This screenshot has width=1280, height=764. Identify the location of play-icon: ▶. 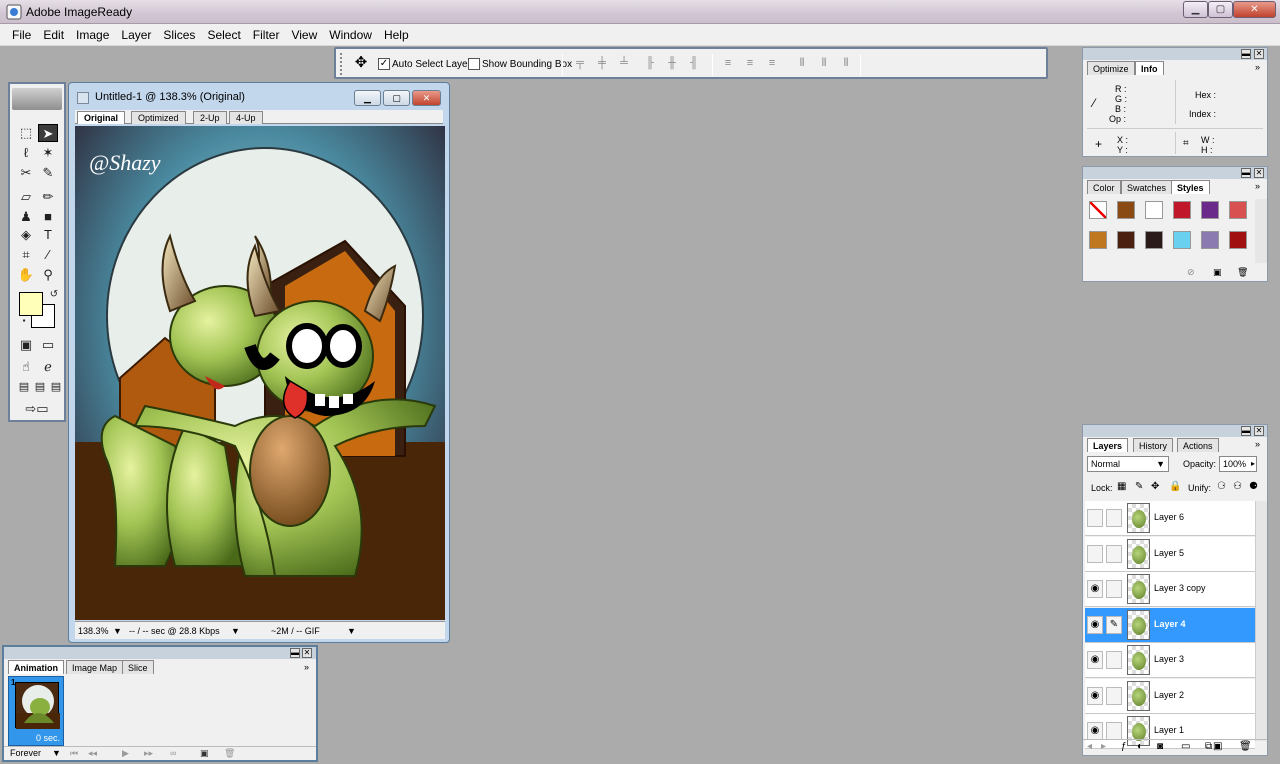
(125, 753).